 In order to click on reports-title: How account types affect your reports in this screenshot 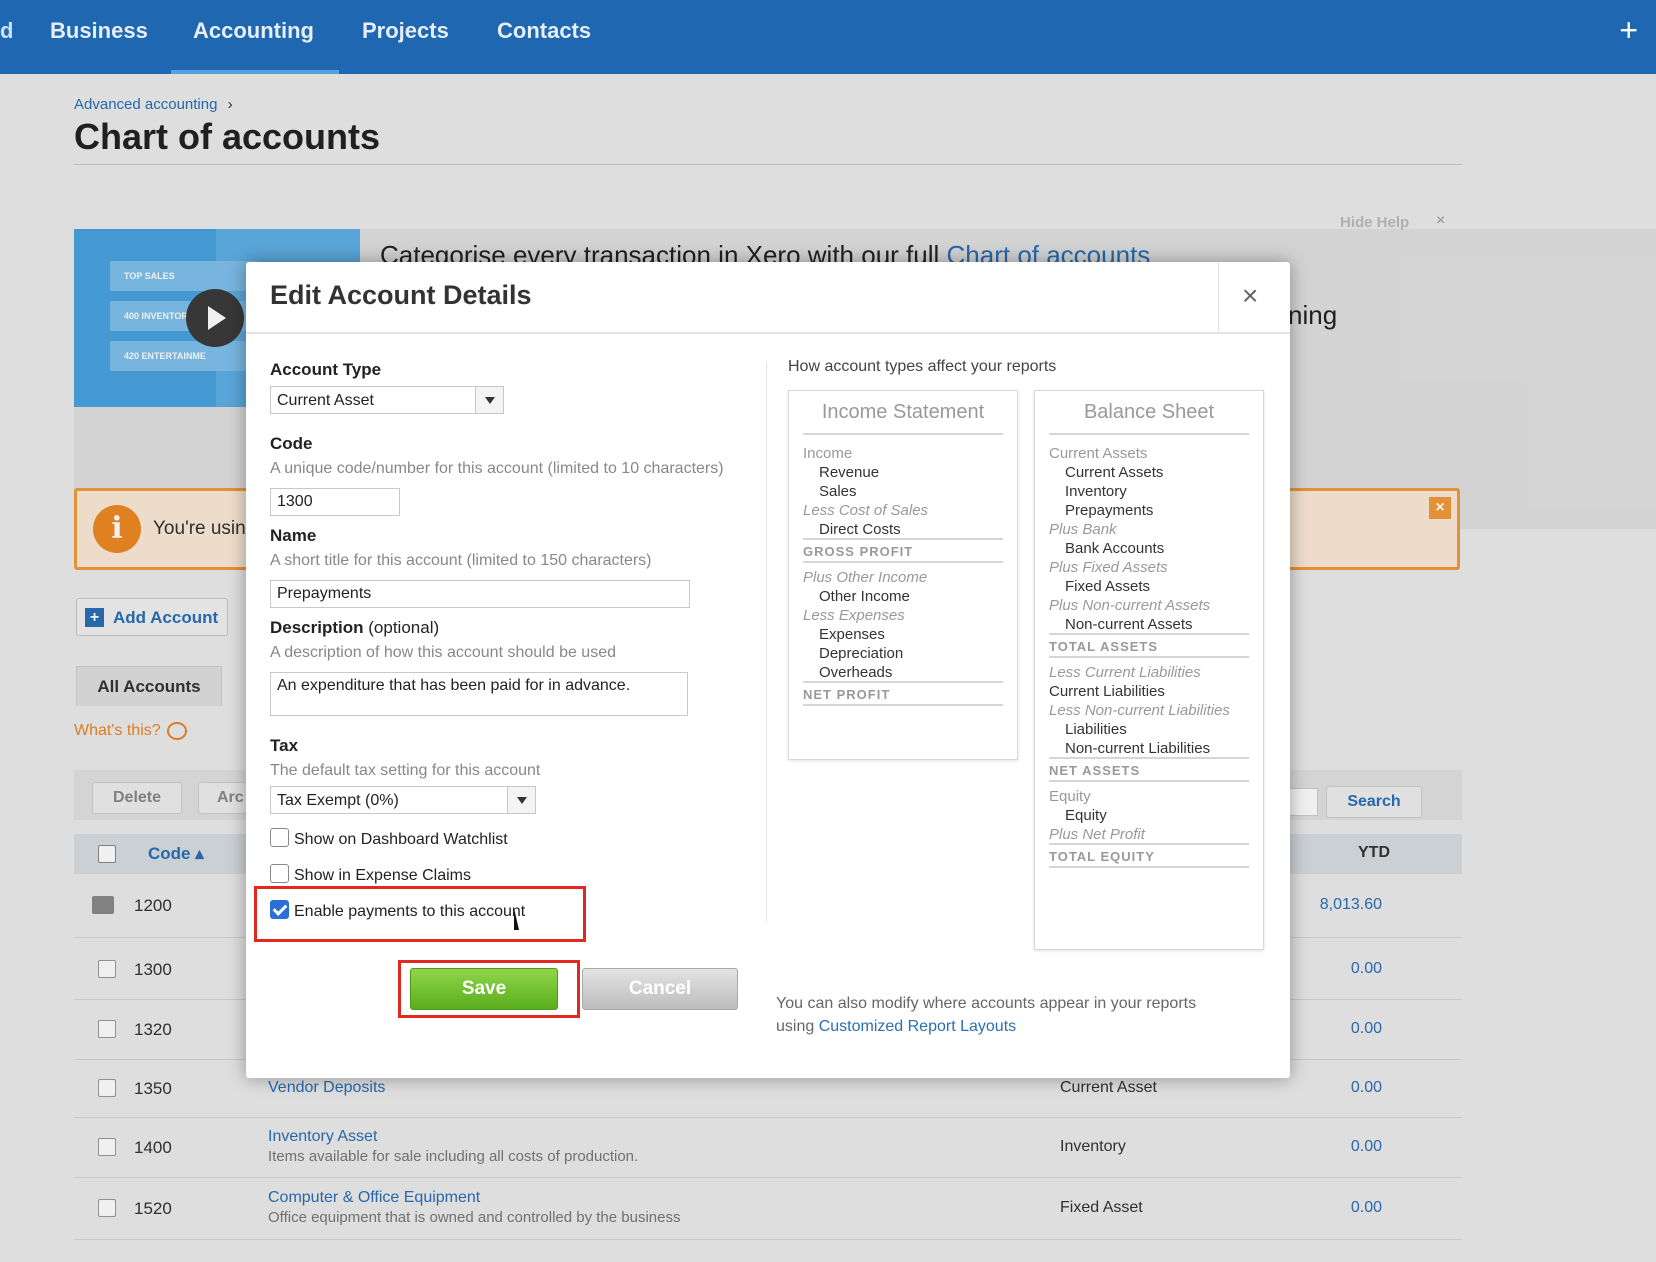, I will do `click(922, 366)`.